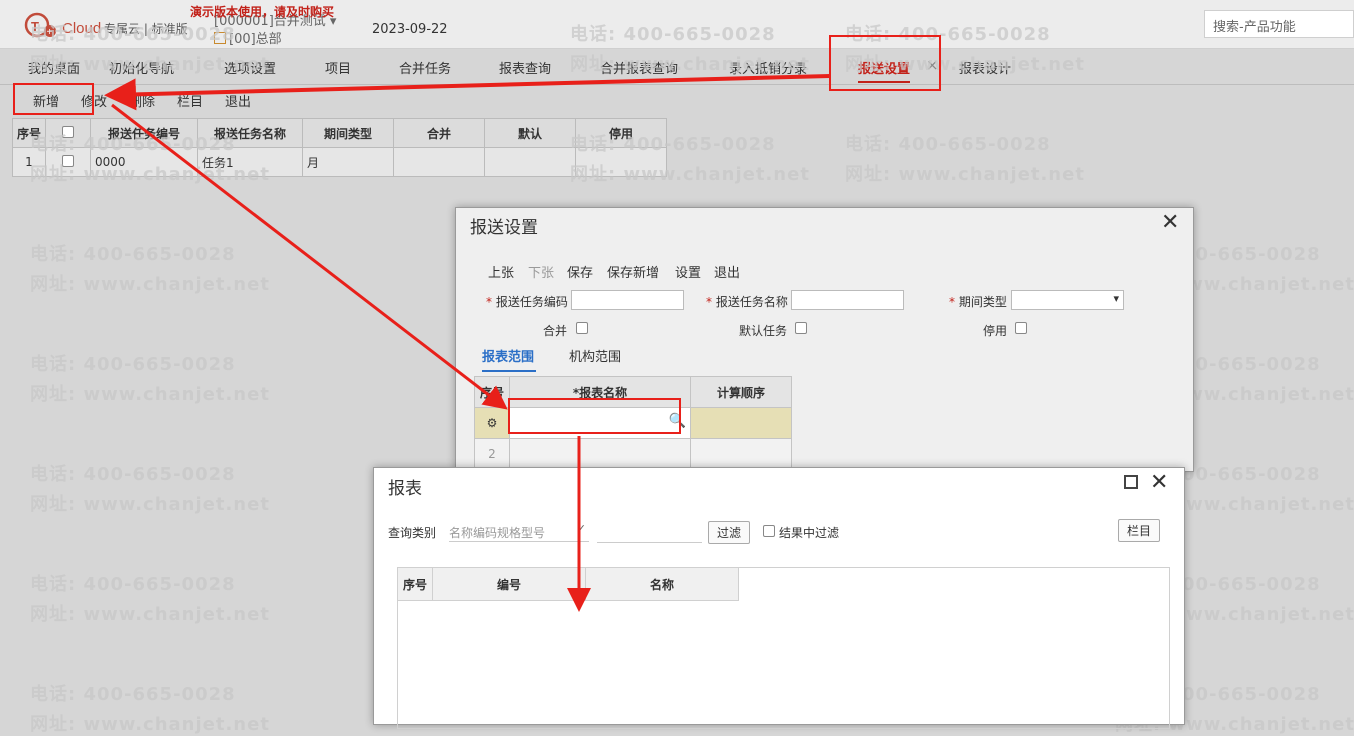  What do you see at coordinates (309, 256) in the screenshot?
I see `arrow-toolbar-to-grid` at bounding box center [309, 256].